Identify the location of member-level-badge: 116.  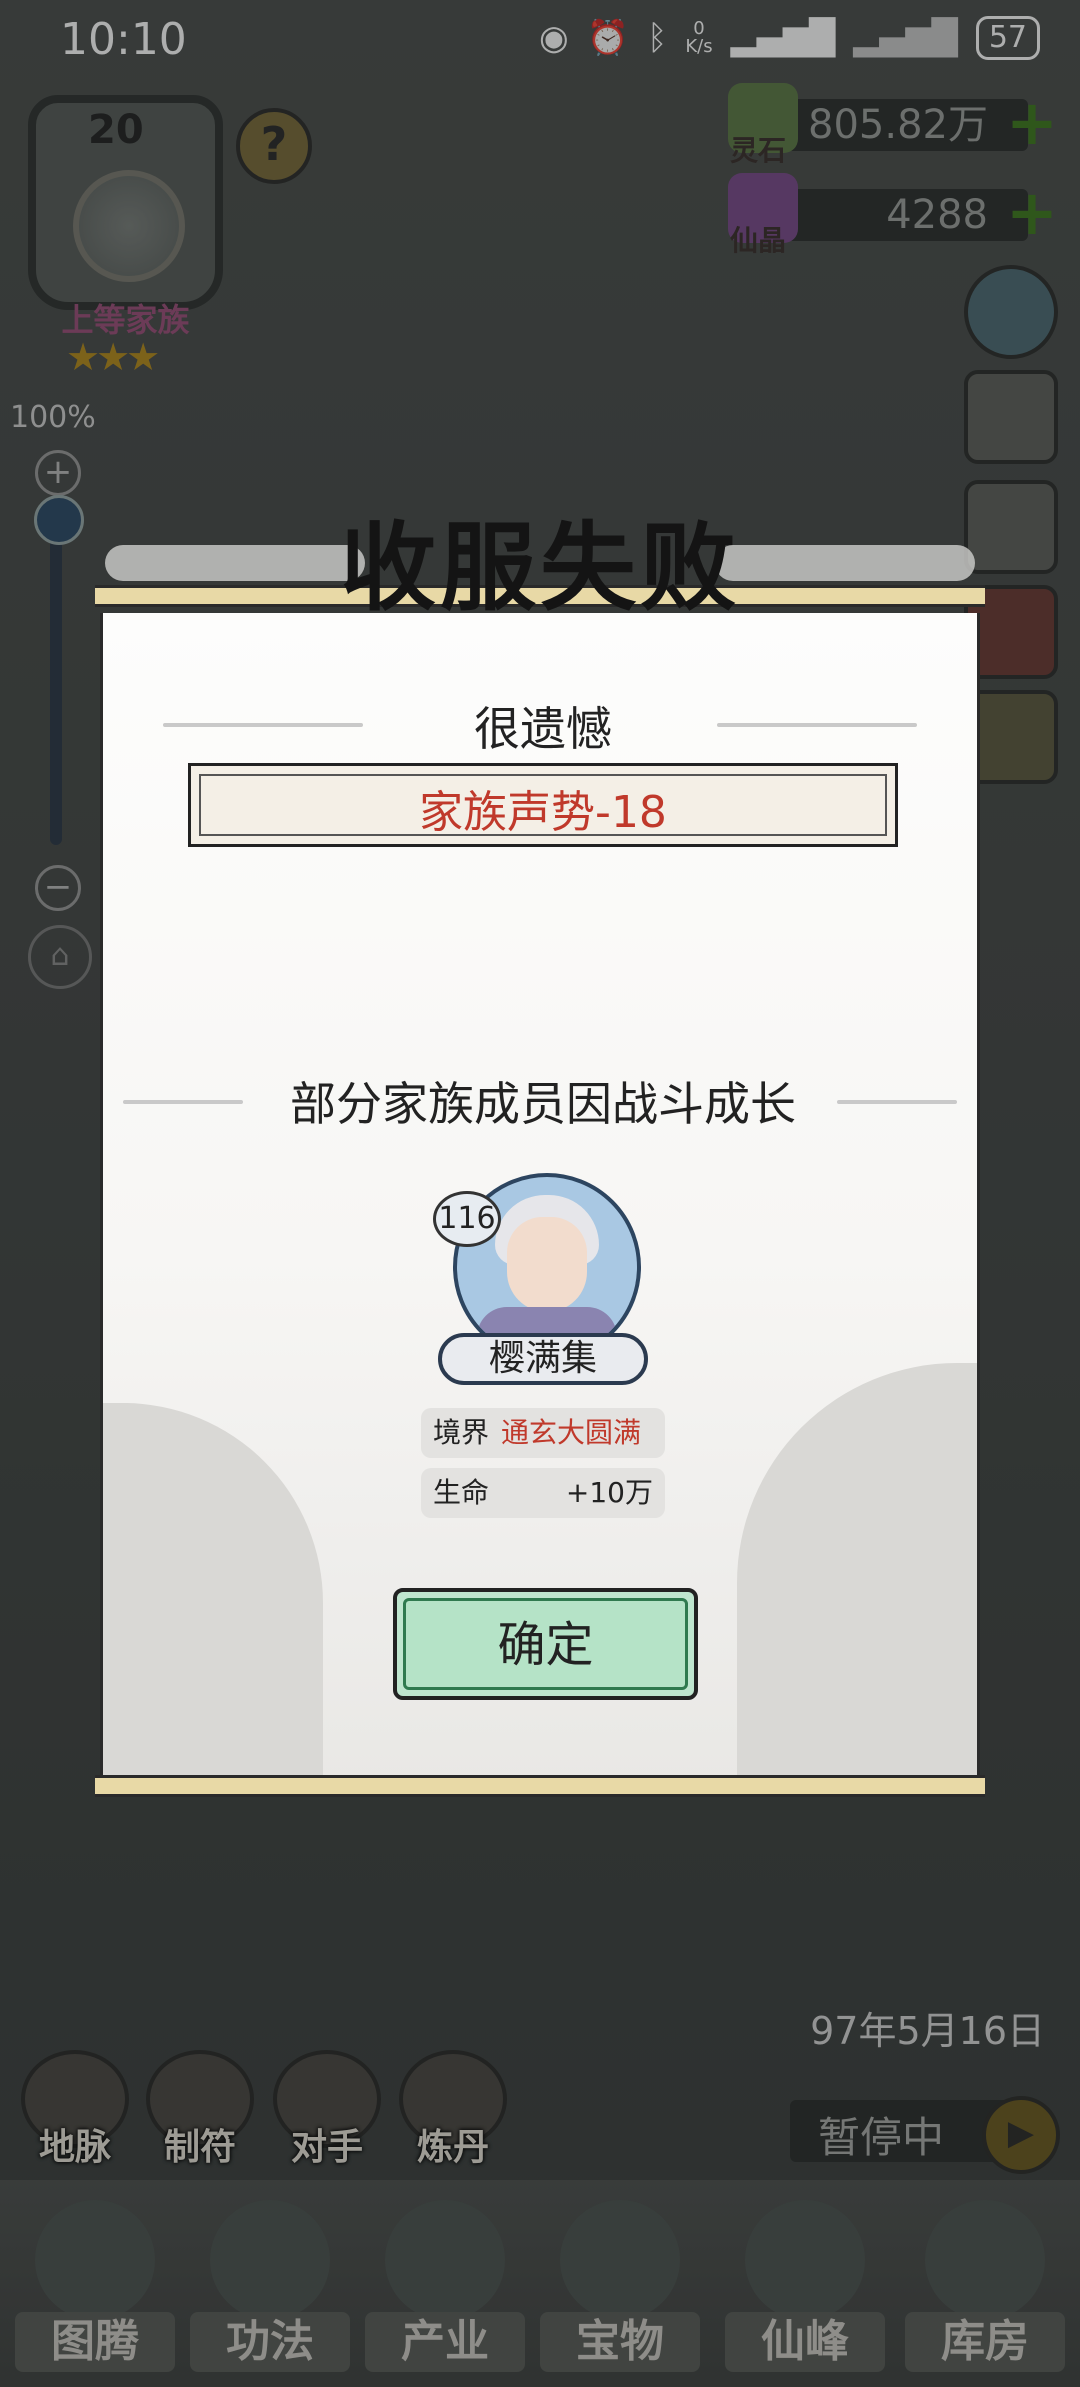
(467, 1219).